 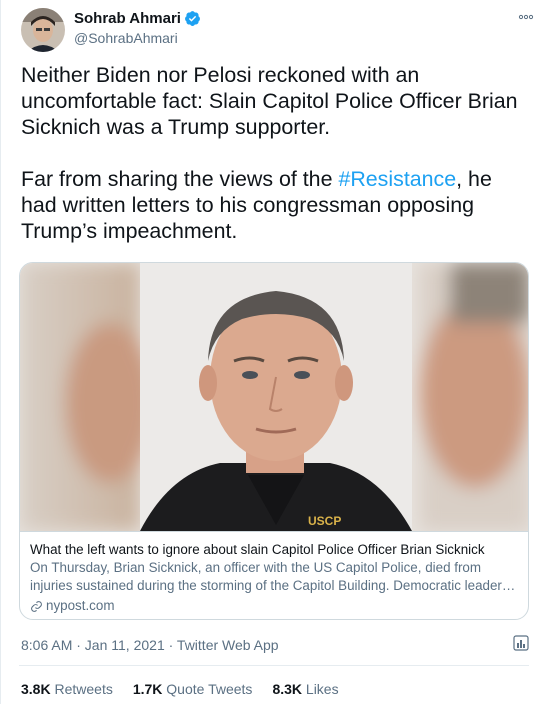 I want to click on quote-tweets-stat: 1.7K Quote Tweets, so click(x=193, y=689).